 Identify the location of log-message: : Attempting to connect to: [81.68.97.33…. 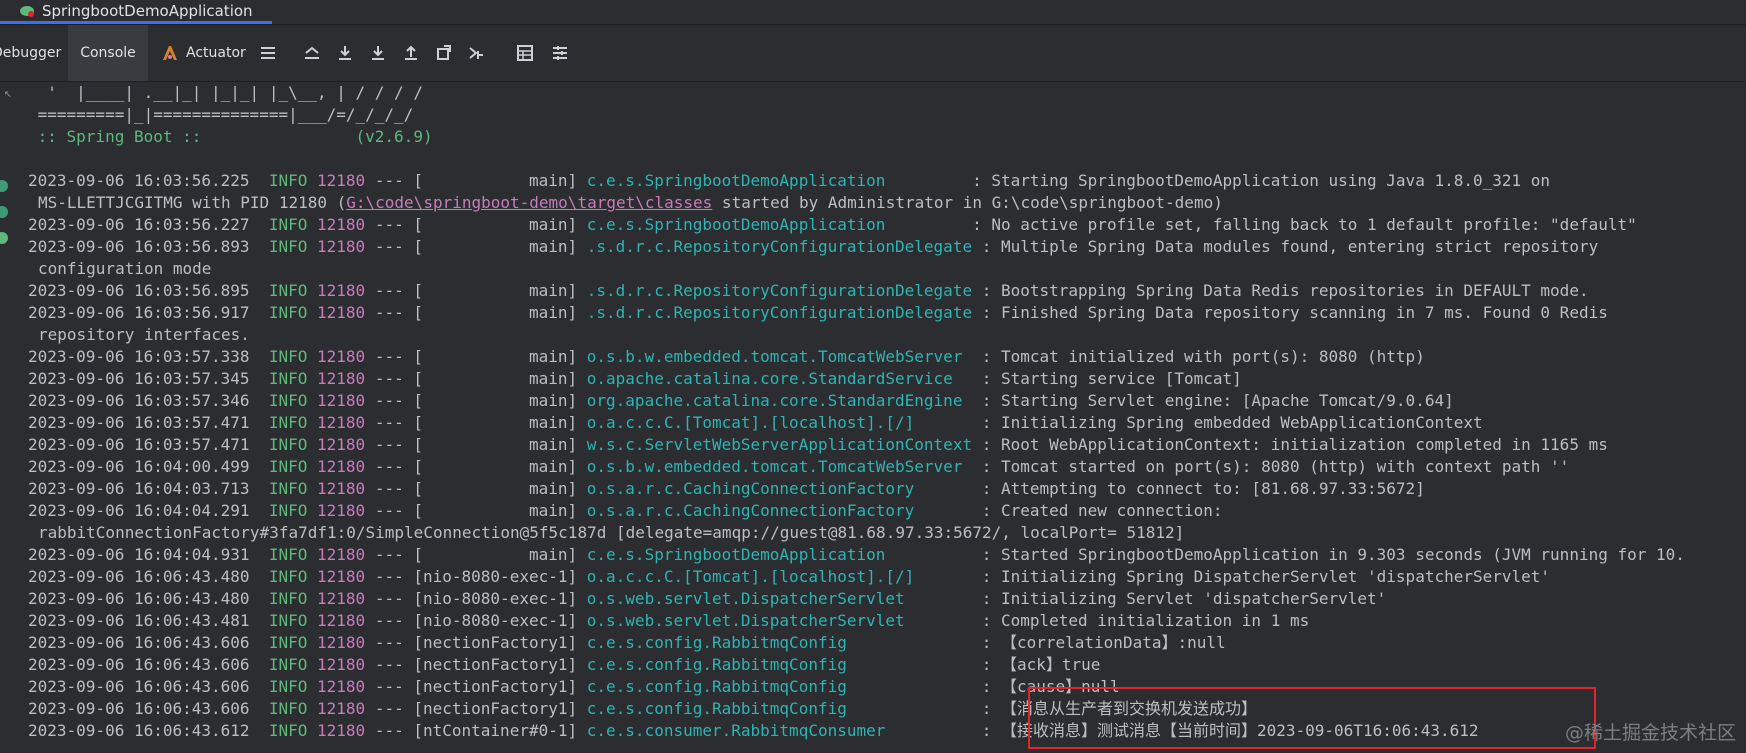
(1198, 488).